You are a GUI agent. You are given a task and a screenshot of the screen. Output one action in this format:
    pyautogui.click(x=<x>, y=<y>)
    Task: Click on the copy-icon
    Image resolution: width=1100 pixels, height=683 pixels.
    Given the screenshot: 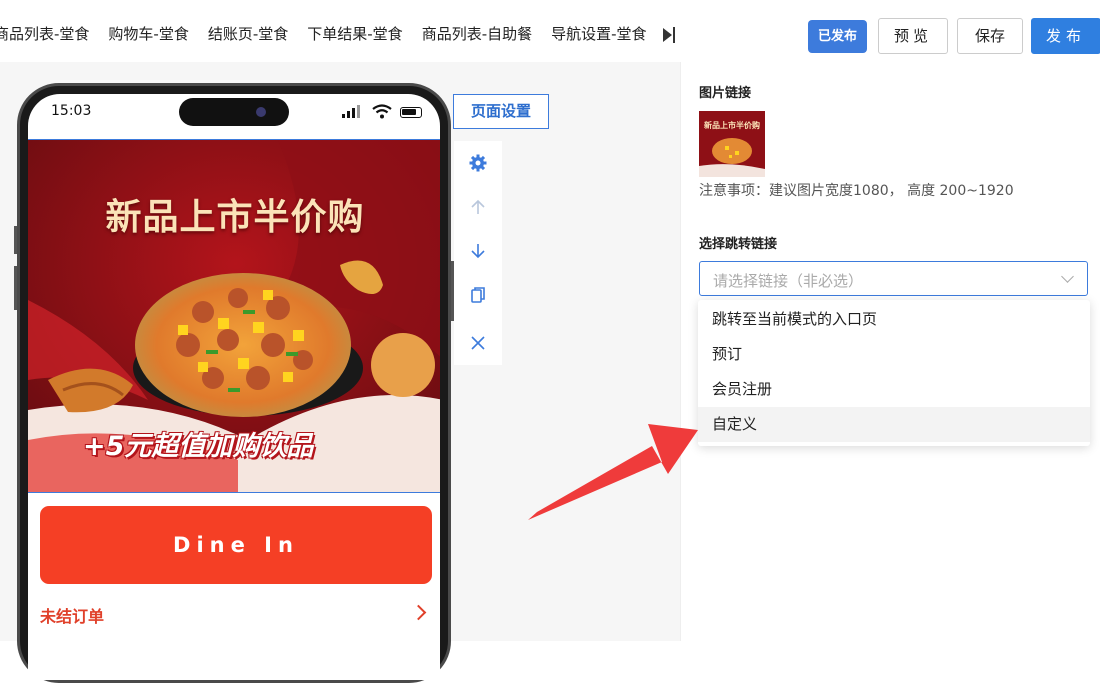 What is the action you would take?
    pyautogui.click(x=478, y=295)
    